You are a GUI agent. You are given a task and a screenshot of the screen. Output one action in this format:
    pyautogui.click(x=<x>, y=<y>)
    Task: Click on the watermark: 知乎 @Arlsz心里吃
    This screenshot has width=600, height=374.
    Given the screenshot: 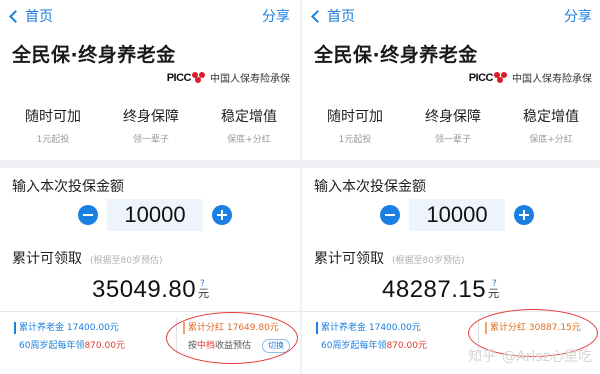 What is the action you would take?
    pyautogui.click(x=530, y=356)
    